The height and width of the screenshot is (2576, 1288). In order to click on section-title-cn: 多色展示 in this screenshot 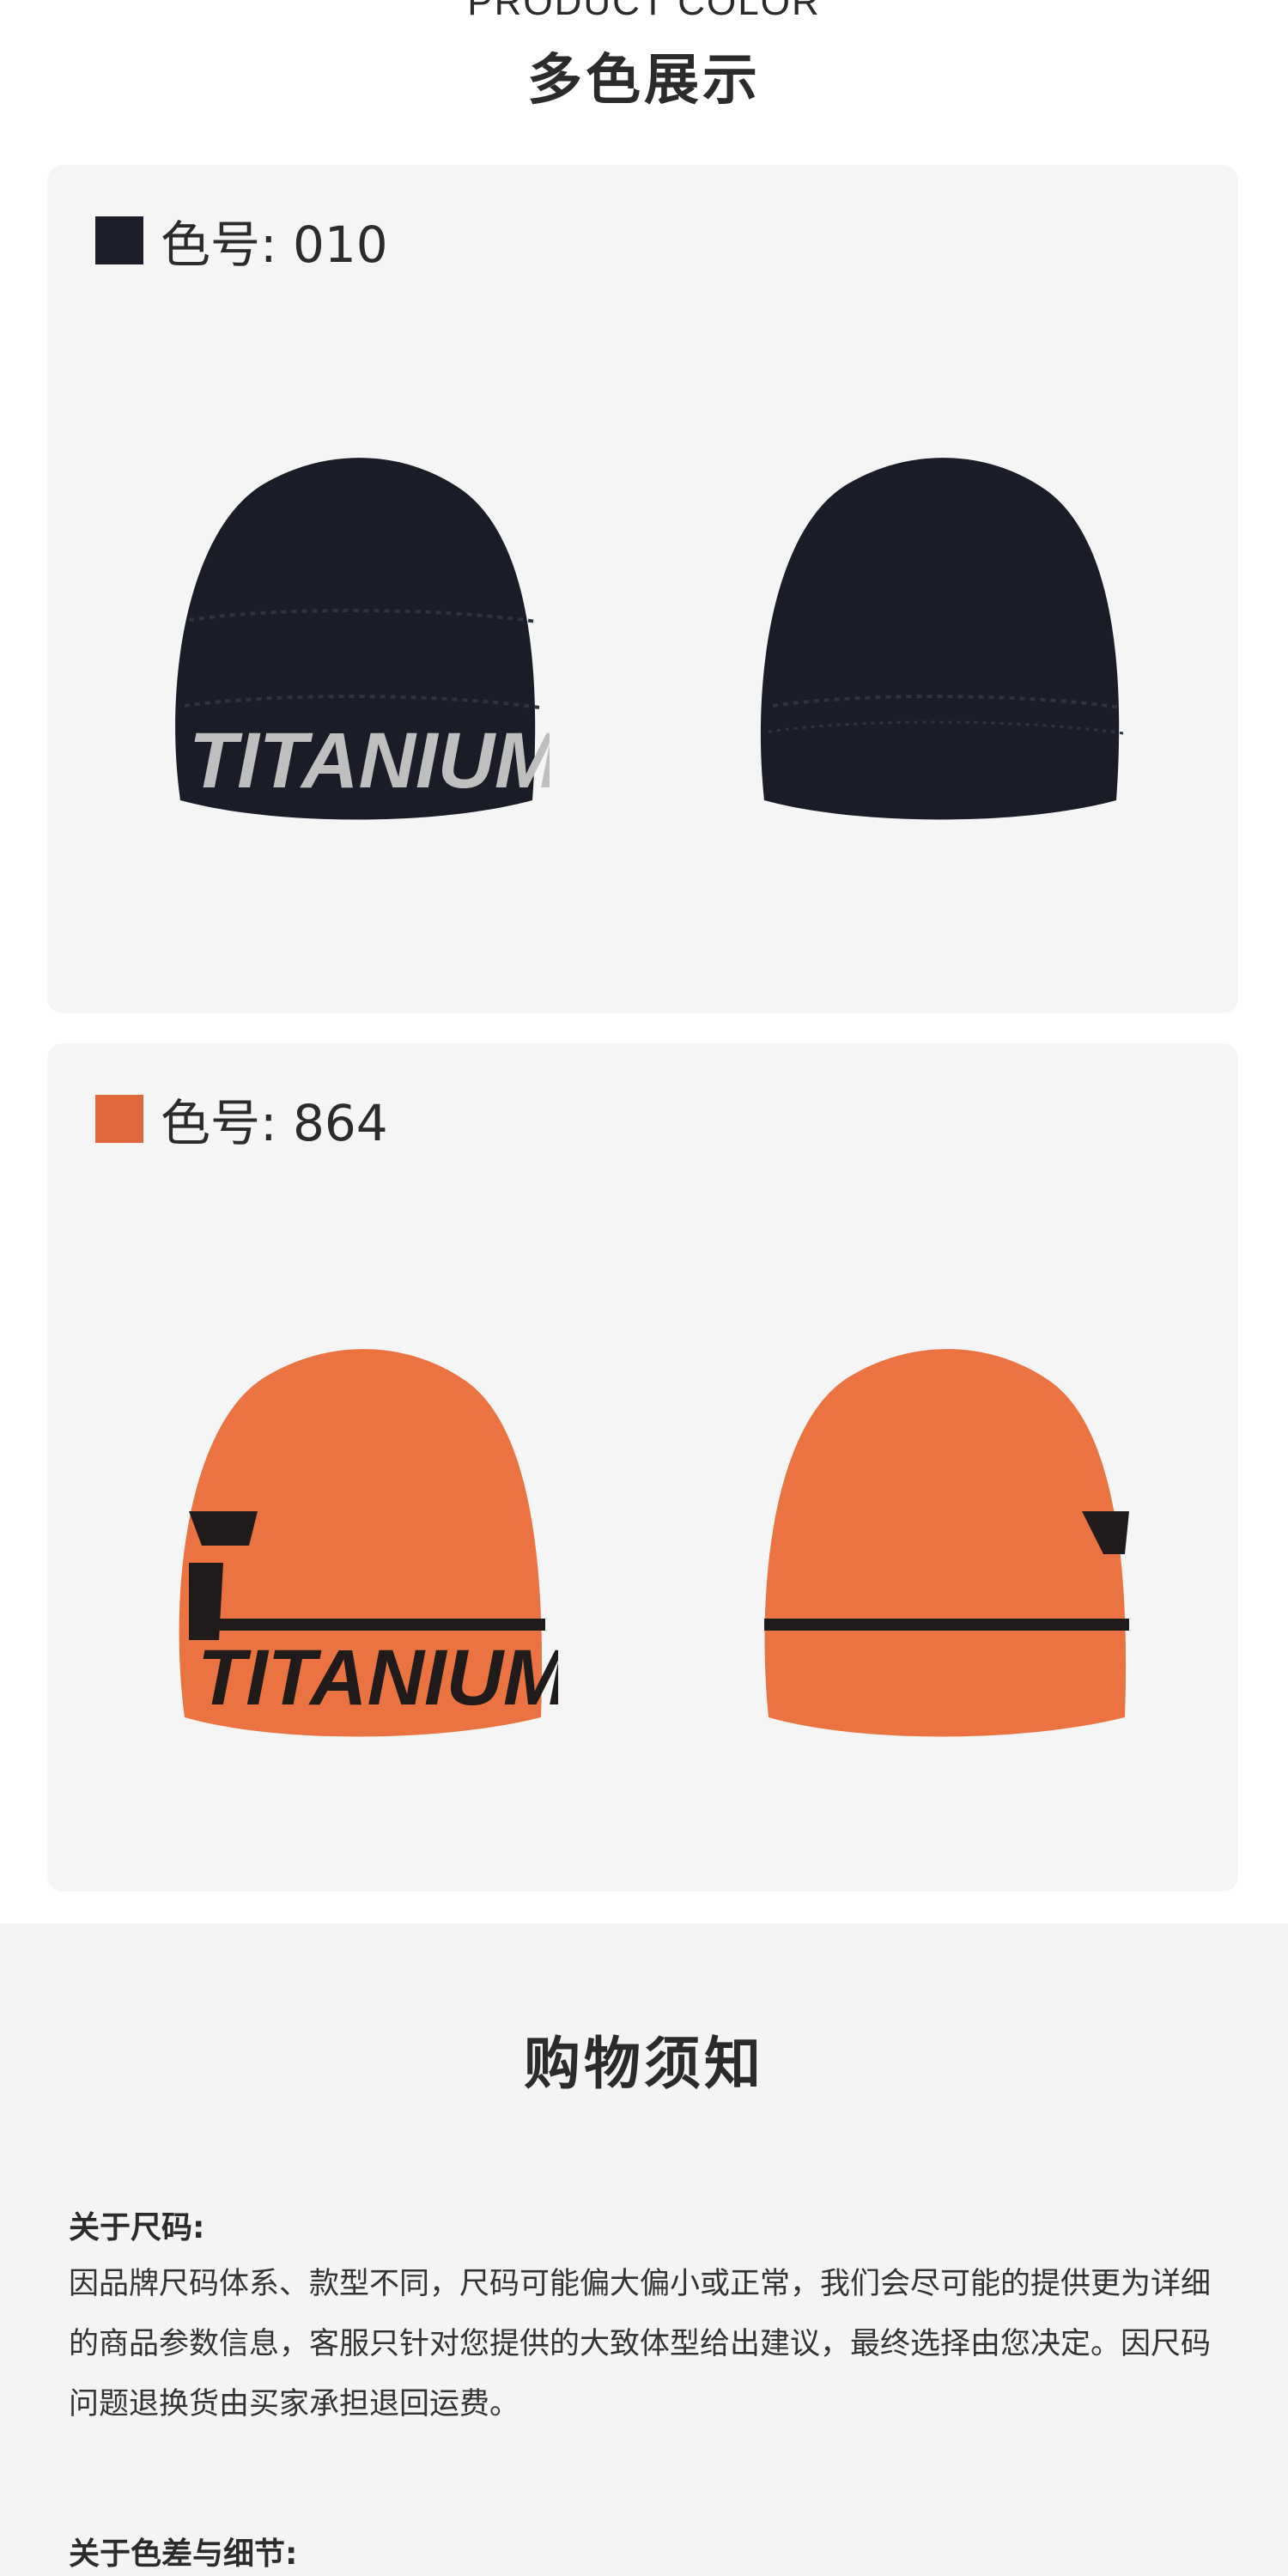, I will do `click(644, 80)`.